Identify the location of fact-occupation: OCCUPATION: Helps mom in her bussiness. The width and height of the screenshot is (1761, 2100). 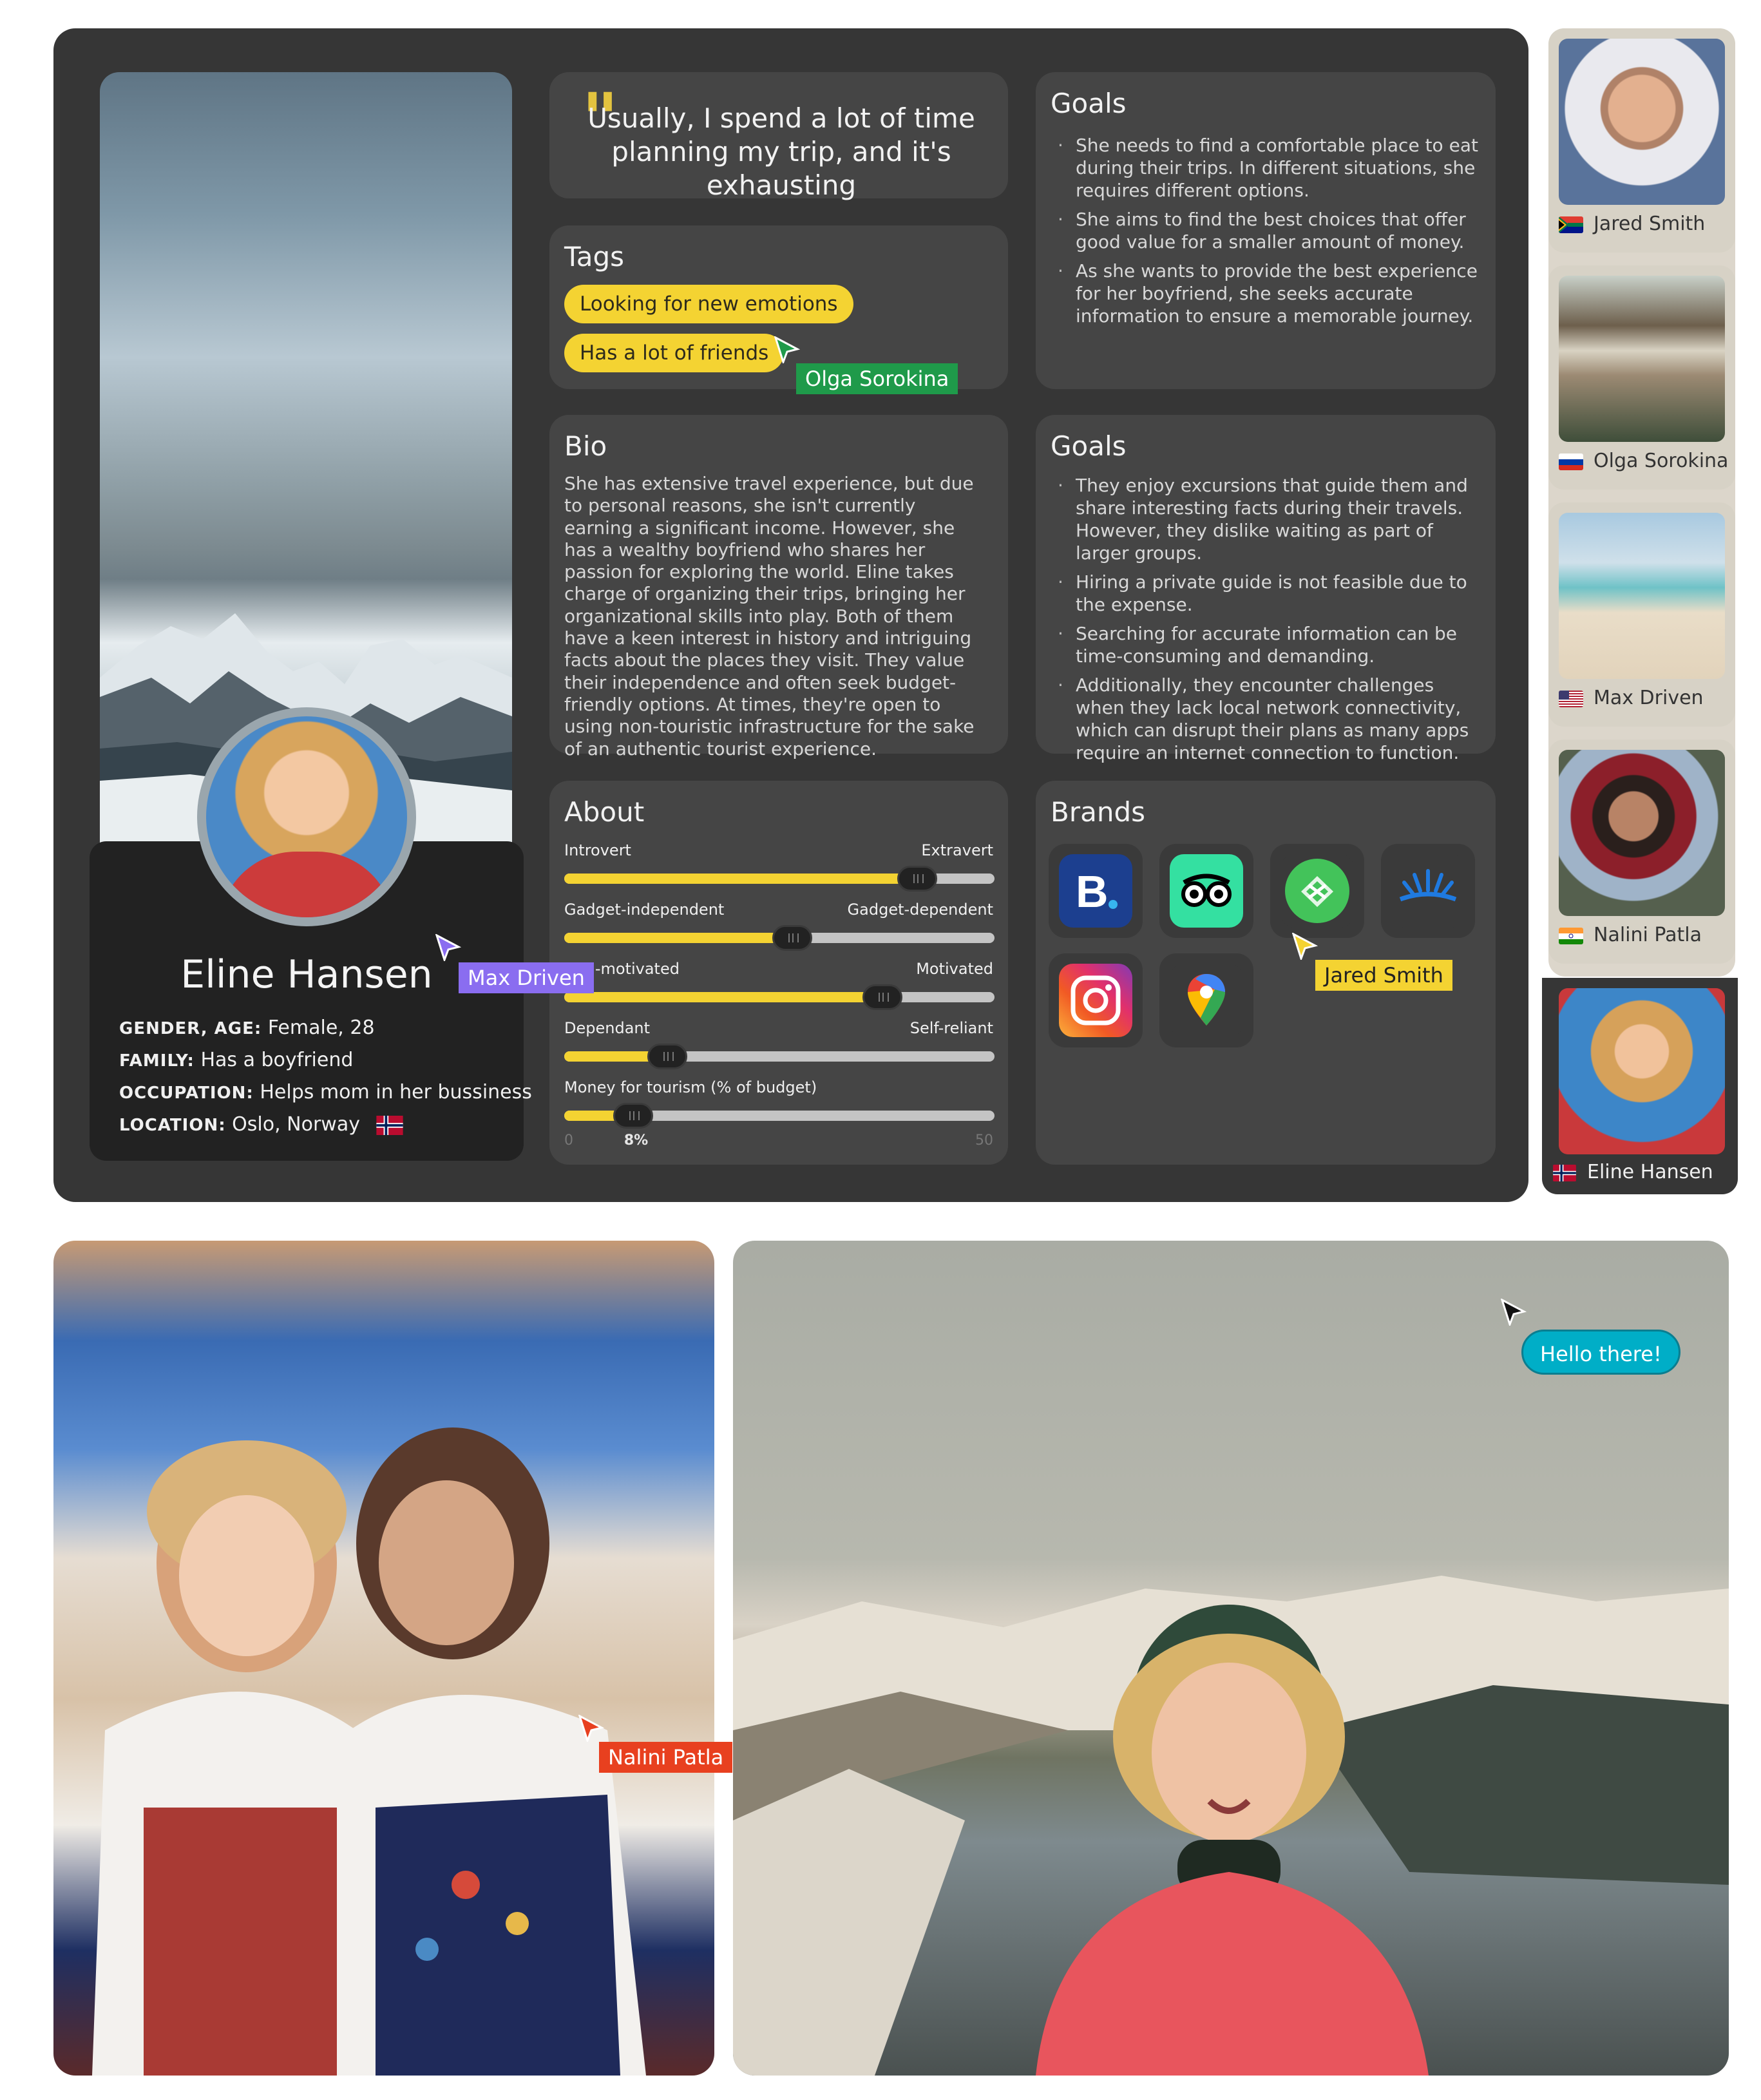
(325, 1092).